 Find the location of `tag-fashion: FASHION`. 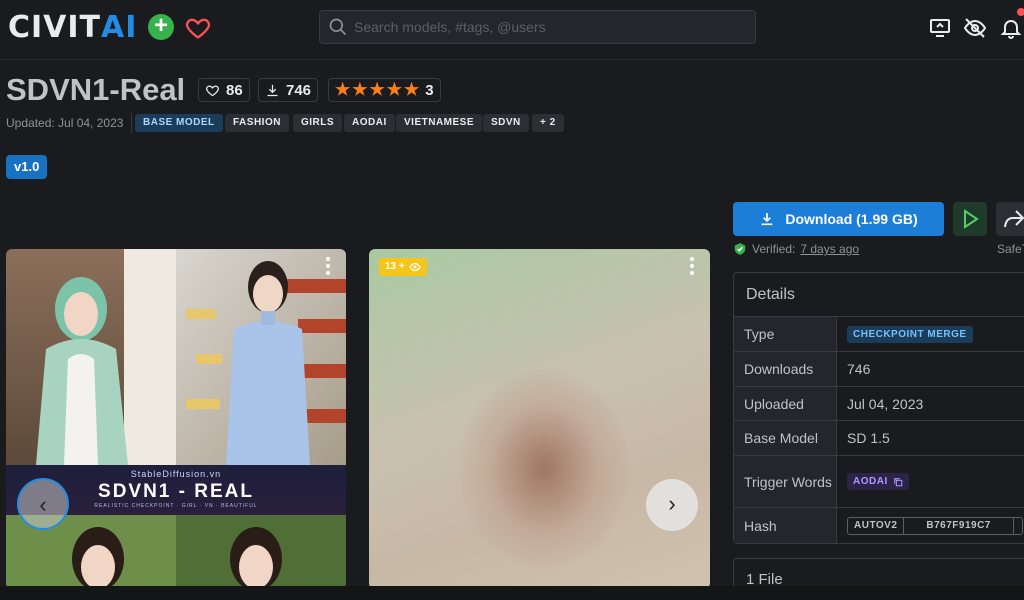

tag-fashion: FASHION is located at coordinates (257, 123).